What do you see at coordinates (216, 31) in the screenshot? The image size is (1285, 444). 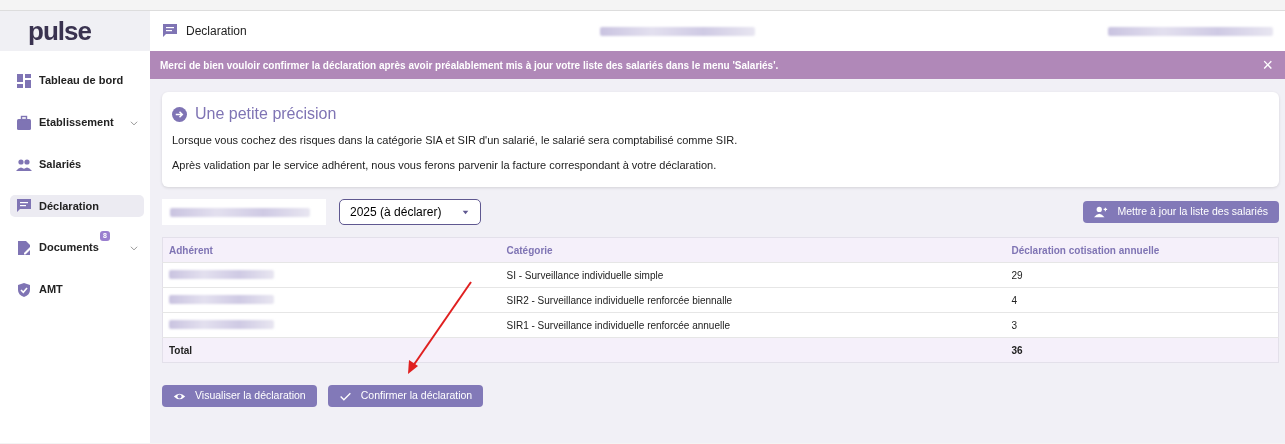 I see `page-title: Declaration` at bounding box center [216, 31].